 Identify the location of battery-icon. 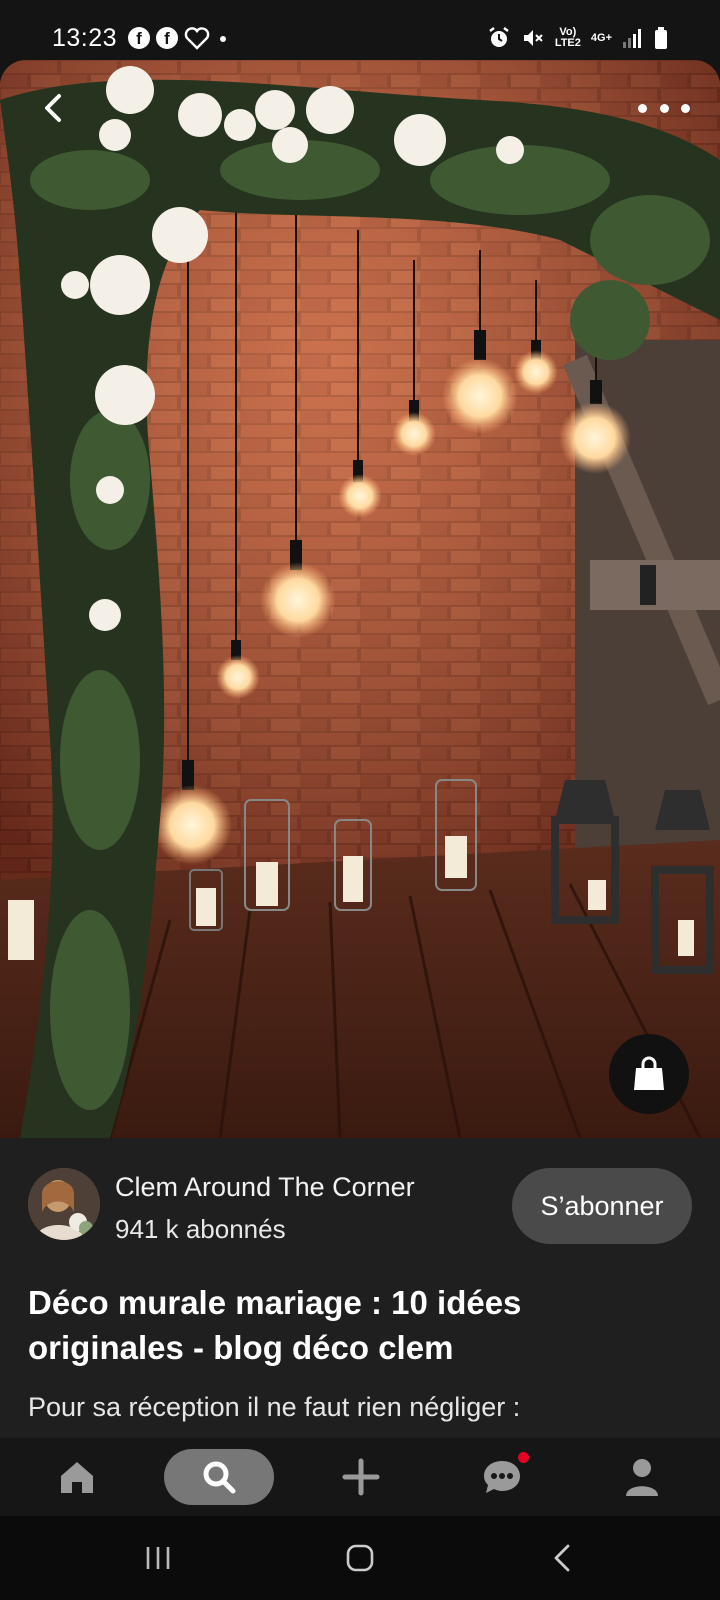
(661, 38).